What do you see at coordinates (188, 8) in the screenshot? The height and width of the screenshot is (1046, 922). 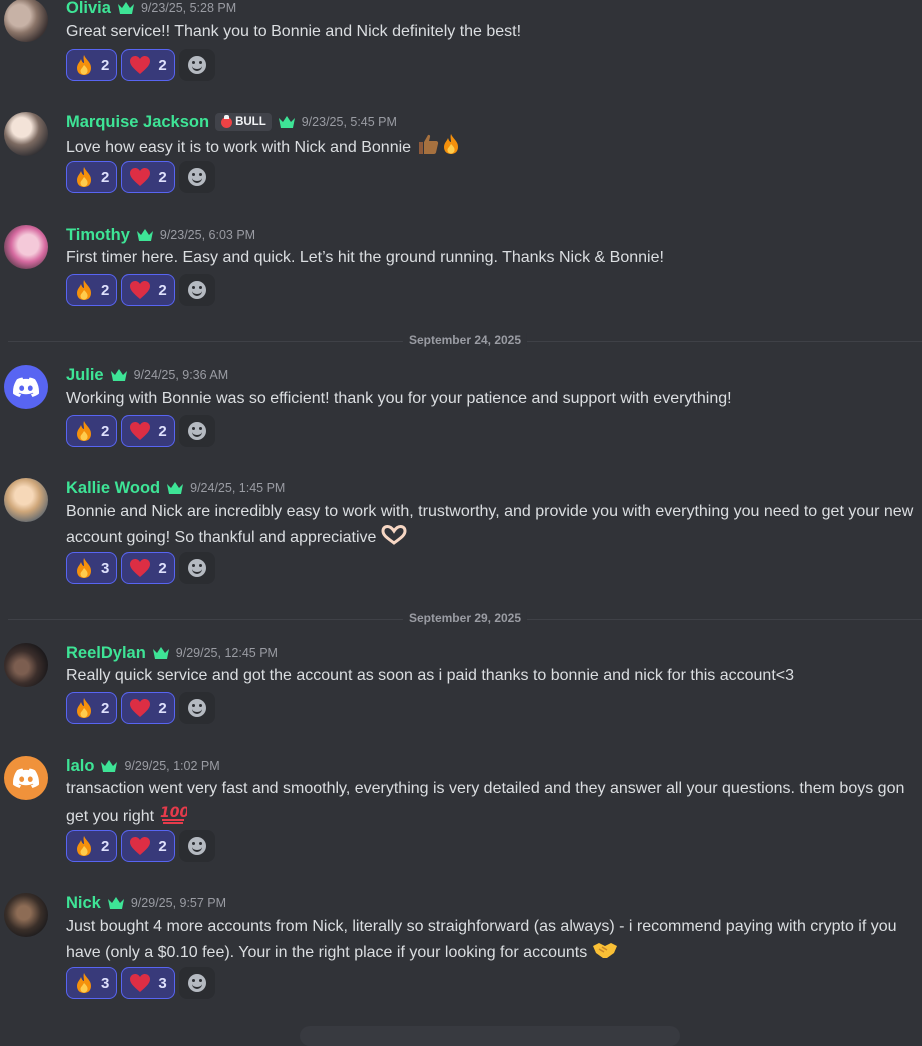 I see `timestamp: 9/23/25, 5:28 PM` at bounding box center [188, 8].